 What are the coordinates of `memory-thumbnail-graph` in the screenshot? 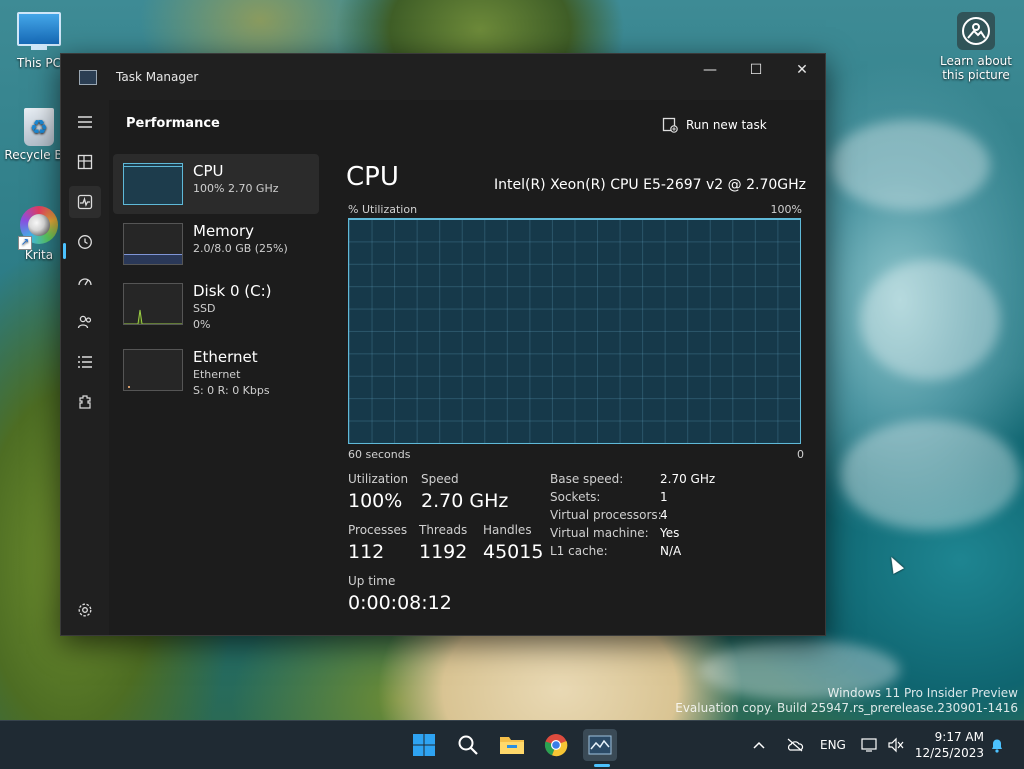 It's located at (153, 244).